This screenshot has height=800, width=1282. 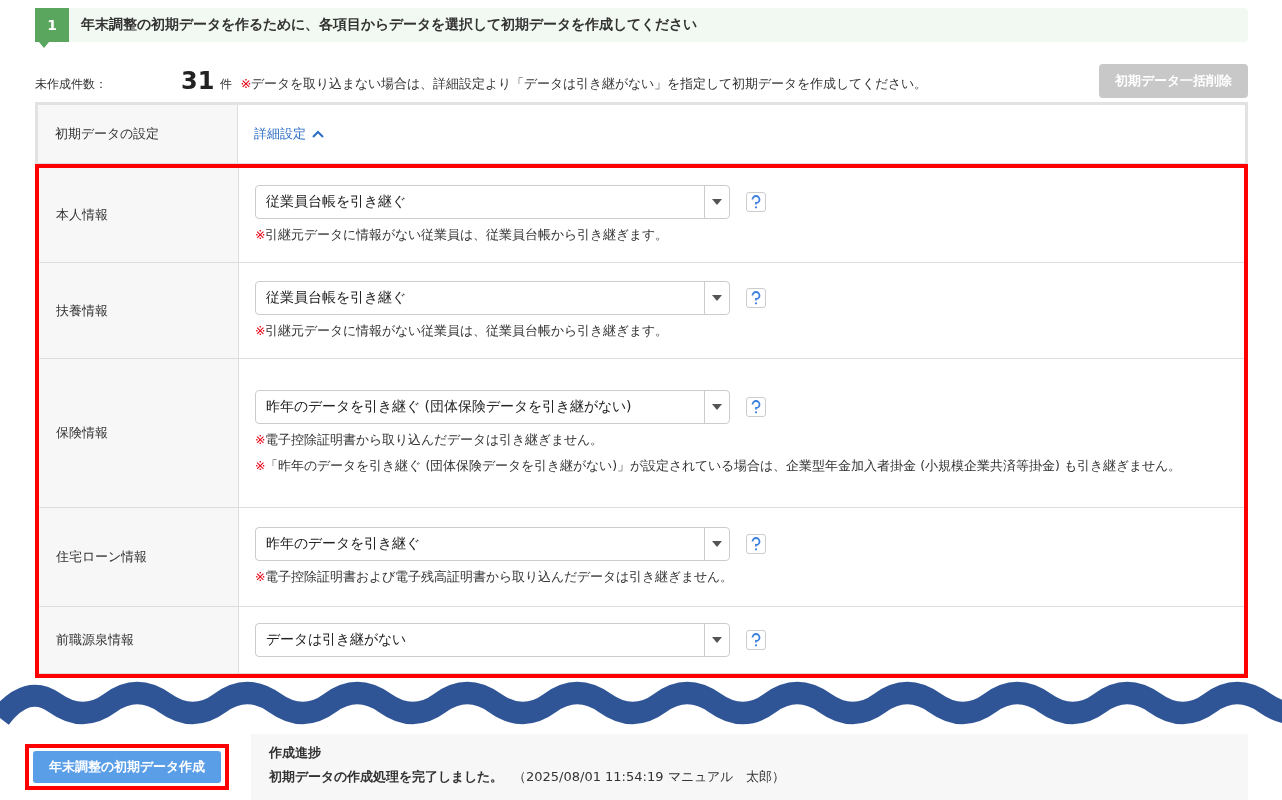 I want to click on dropdown: 昨年のデータを引き継ぐ (団体保険データを引き継がない), so click(x=492, y=407).